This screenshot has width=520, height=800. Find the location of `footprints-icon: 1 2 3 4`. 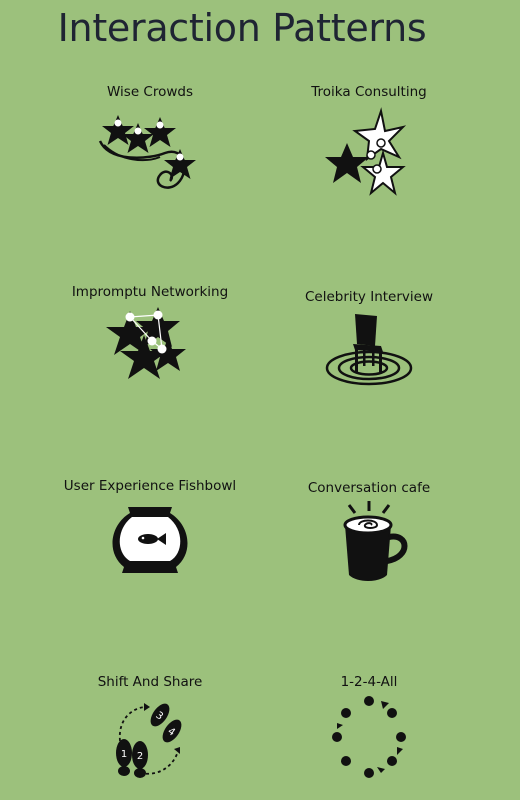

footprints-icon: 1 2 3 4 is located at coordinates (149, 740).